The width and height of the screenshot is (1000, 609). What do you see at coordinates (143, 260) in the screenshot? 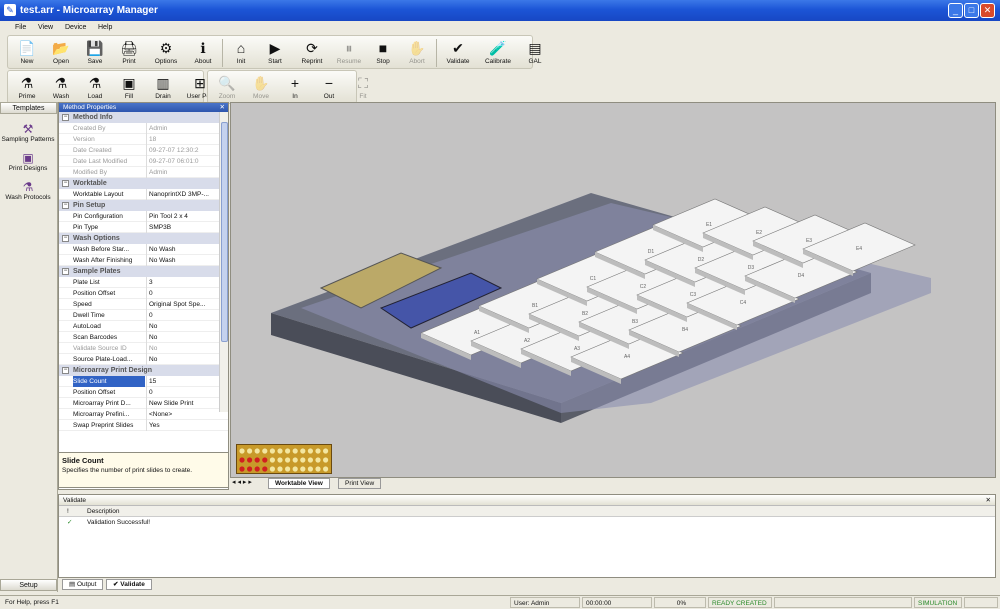
I see `property-row: Wash After Finishing No Wash` at bounding box center [143, 260].